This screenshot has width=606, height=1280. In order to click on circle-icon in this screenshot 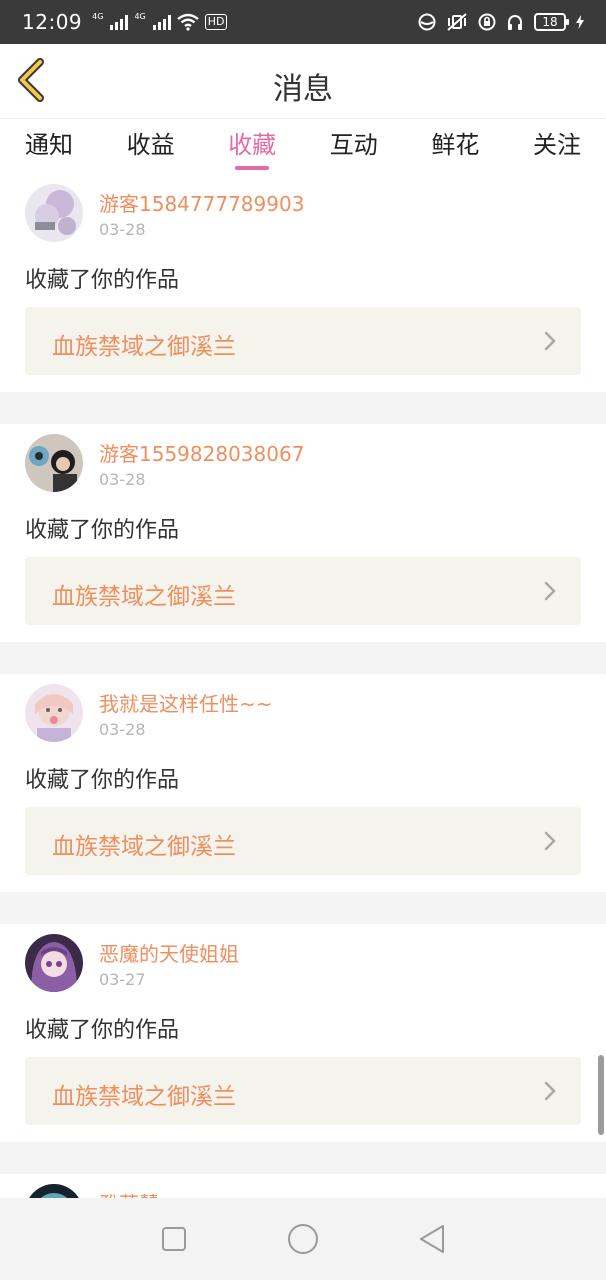, I will do `click(302, 1239)`.